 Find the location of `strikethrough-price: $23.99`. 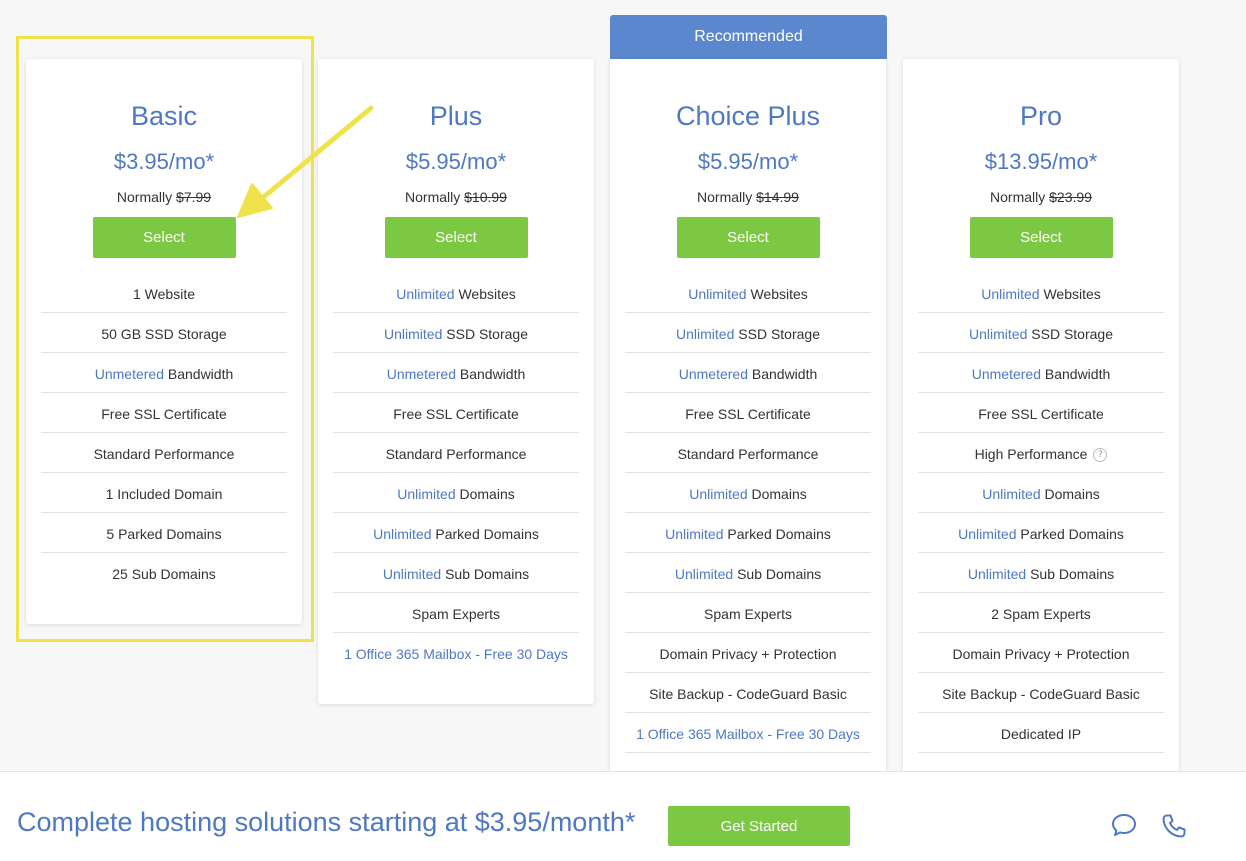

strikethrough-price: $23.99 is located at coordinates (1070, 197).